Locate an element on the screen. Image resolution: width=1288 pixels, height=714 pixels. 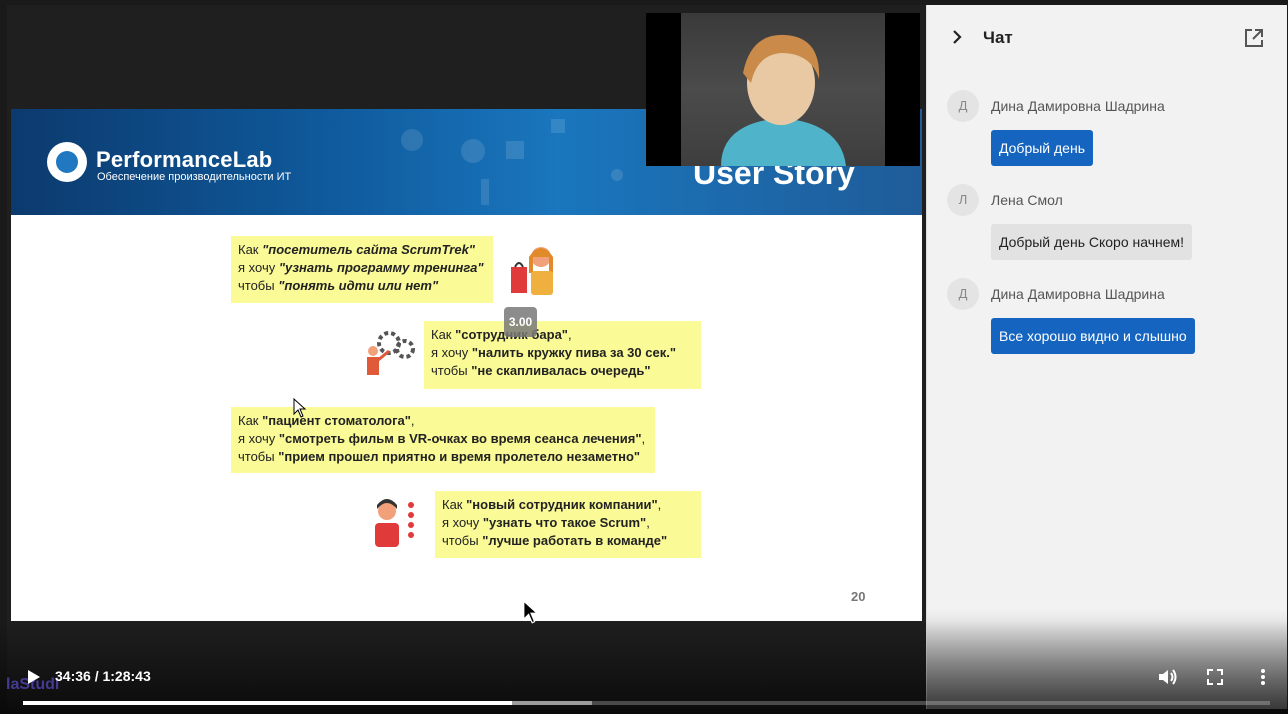
open-in-new-icon is located at coordinates (1254, 38).